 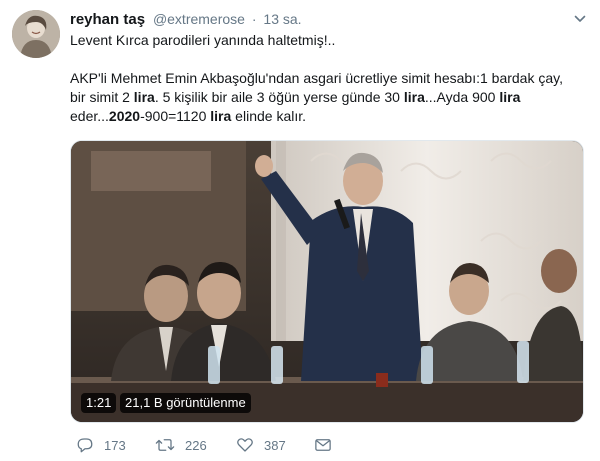 I want to click on retweet-count: 226, so click(x=196, y=445).